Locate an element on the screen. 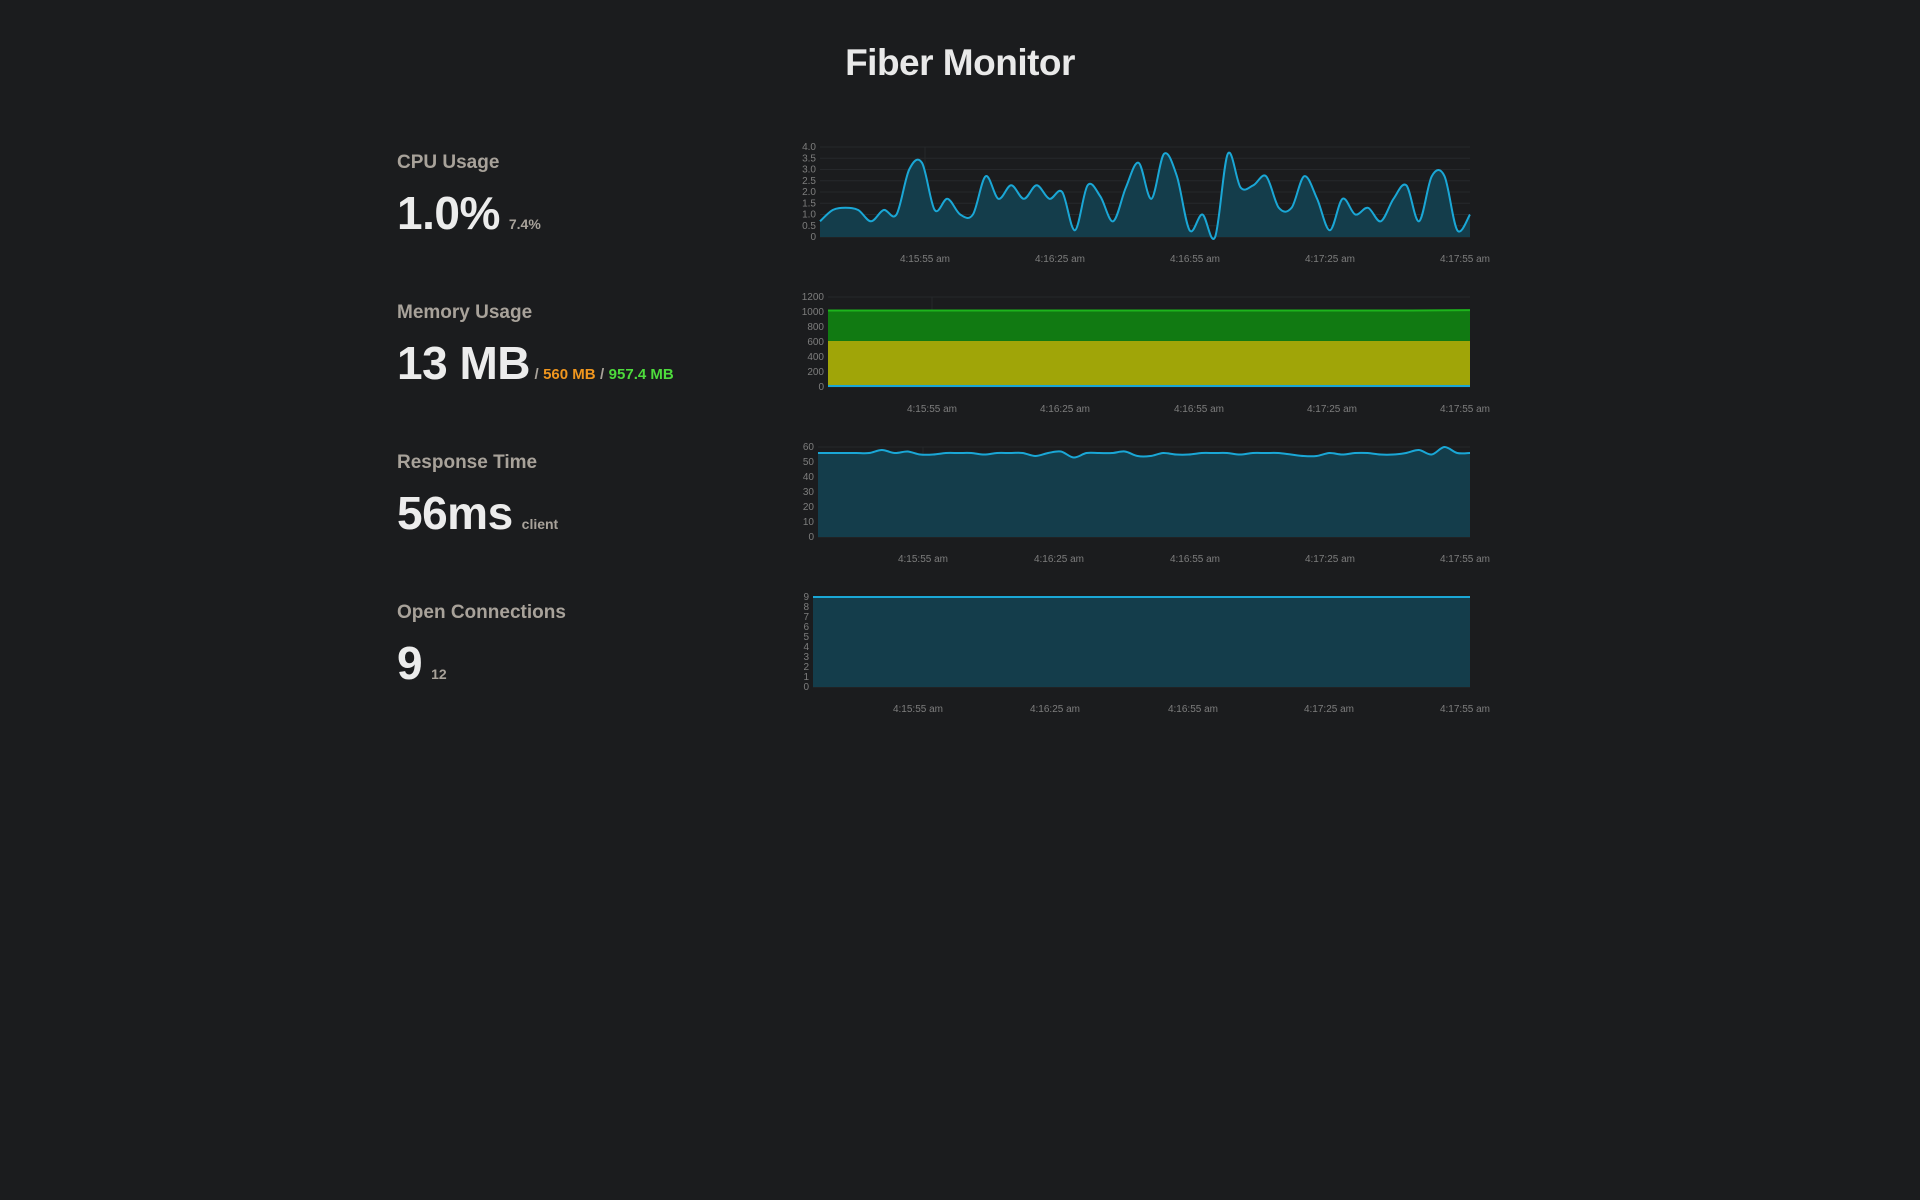 The height and width of the screenshot is (1200, 1920). y-tick-label: 10 is located at coordinates (809, 522).